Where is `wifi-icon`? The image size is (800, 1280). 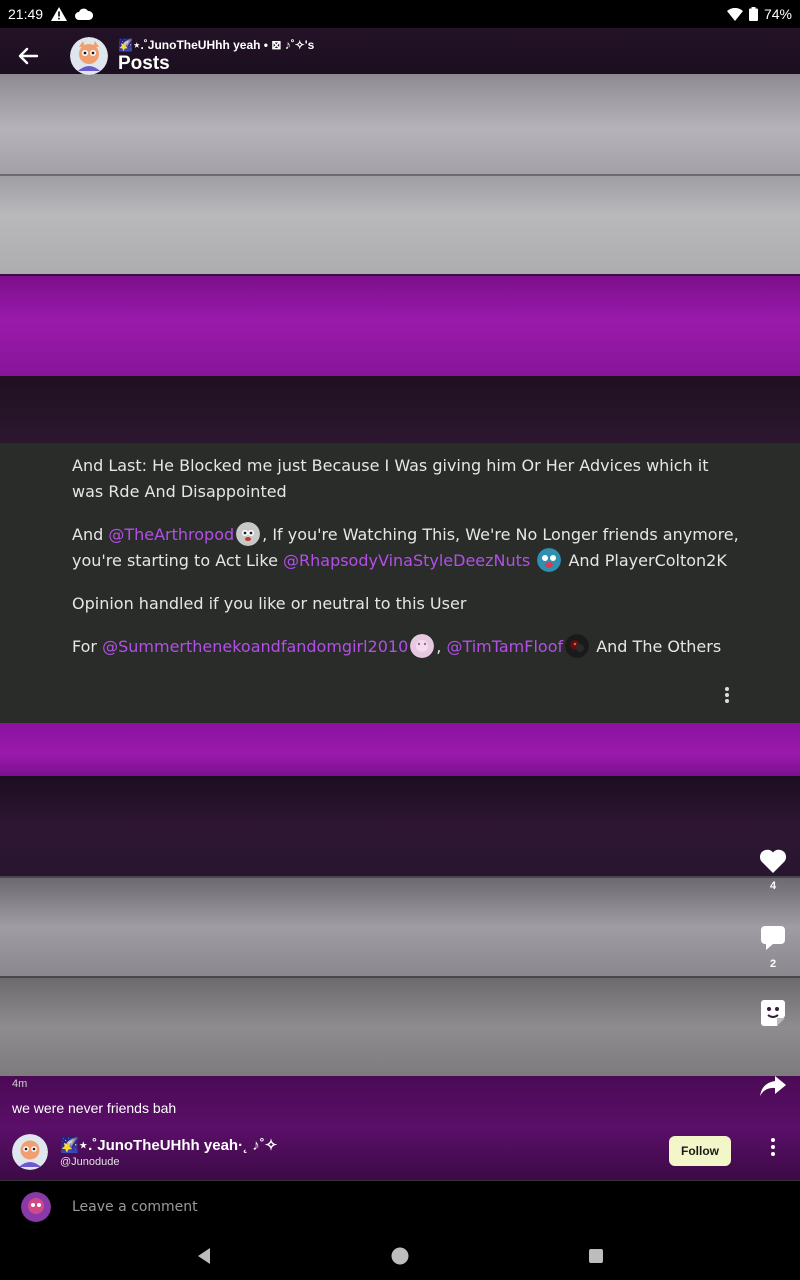
wifi-icon is located at coordinates (734, 14).